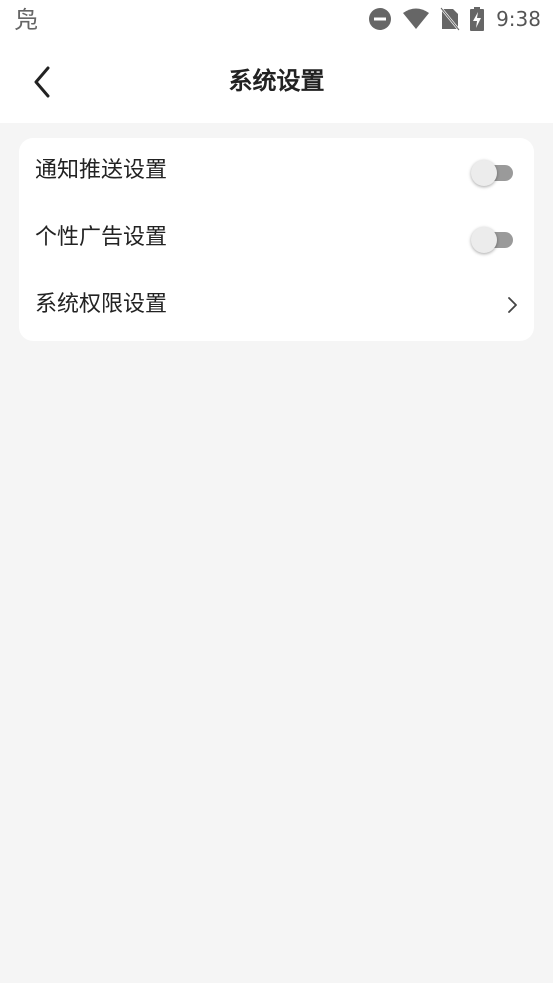  What do you see at coordinates (477, 19) in the screenshot?
I see `battery-charging-icon` at bounding box center [477, 19].